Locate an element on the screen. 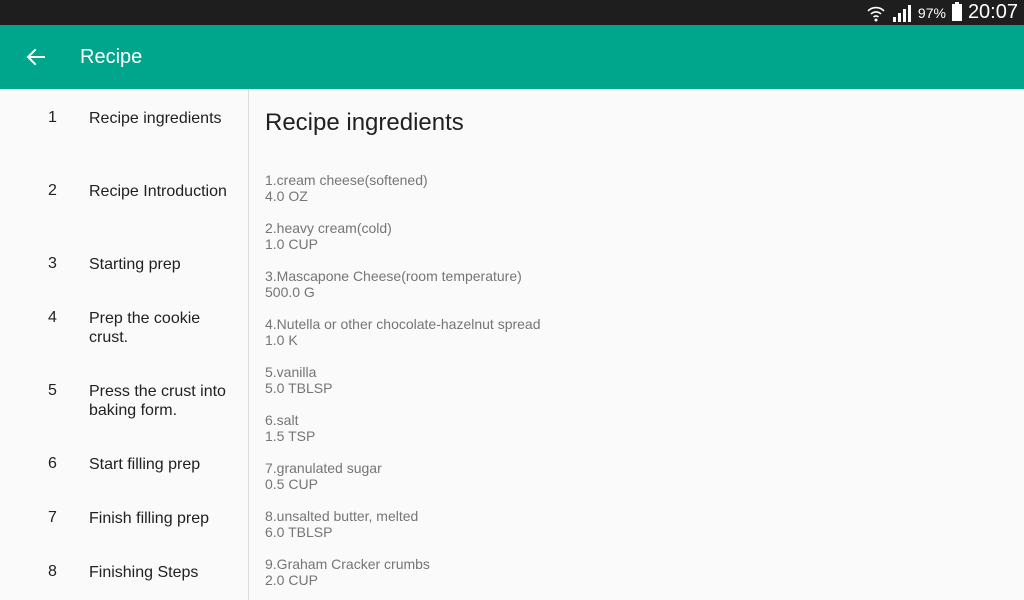 The image size is (1024, 600). app-bar-title: Recipe is located at coordinates (111, 57).